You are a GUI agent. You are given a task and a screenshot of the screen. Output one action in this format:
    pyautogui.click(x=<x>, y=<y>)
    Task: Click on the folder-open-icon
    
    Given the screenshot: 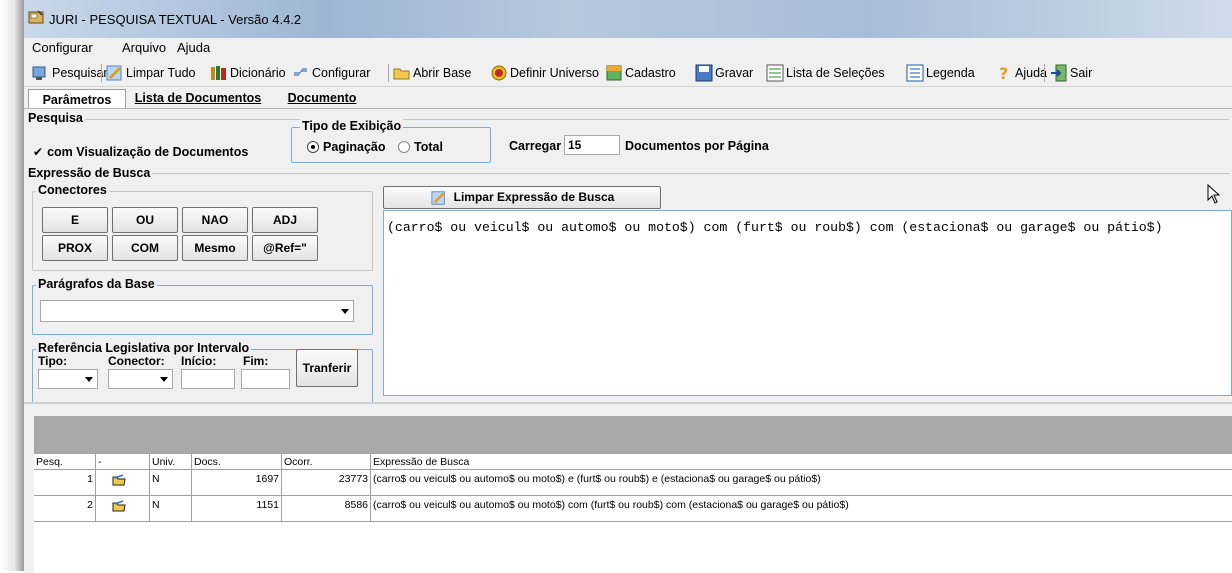 What is the action you would take?
    pyautogui.click(x=401, y=74)
    